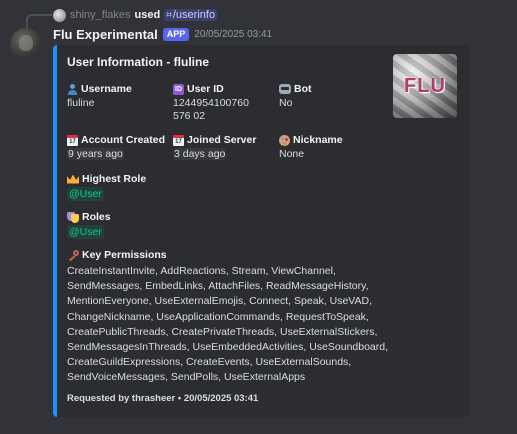 The image size is (517, 434). Describe the element at coordinates (105, 34) in the screenshot. I see `author-name: Flu Experimental` at that location.